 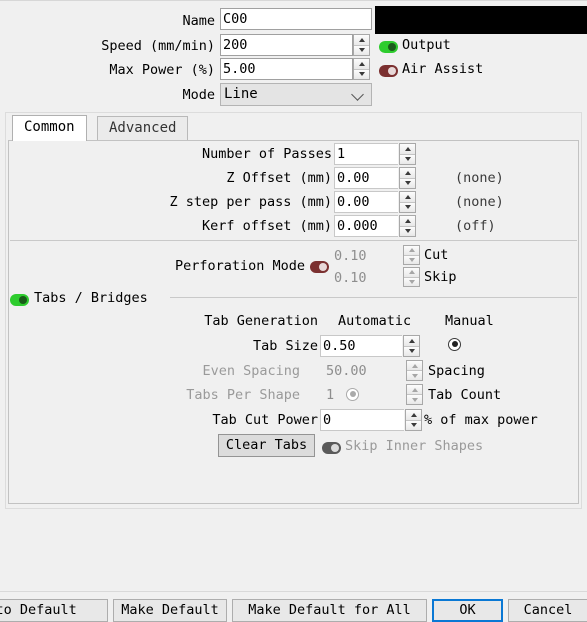 What do you see at coordinates (490, 321) in the screenshot?
I see `tab-generation-manual-label: Manual` at bounding box center [490, 321].